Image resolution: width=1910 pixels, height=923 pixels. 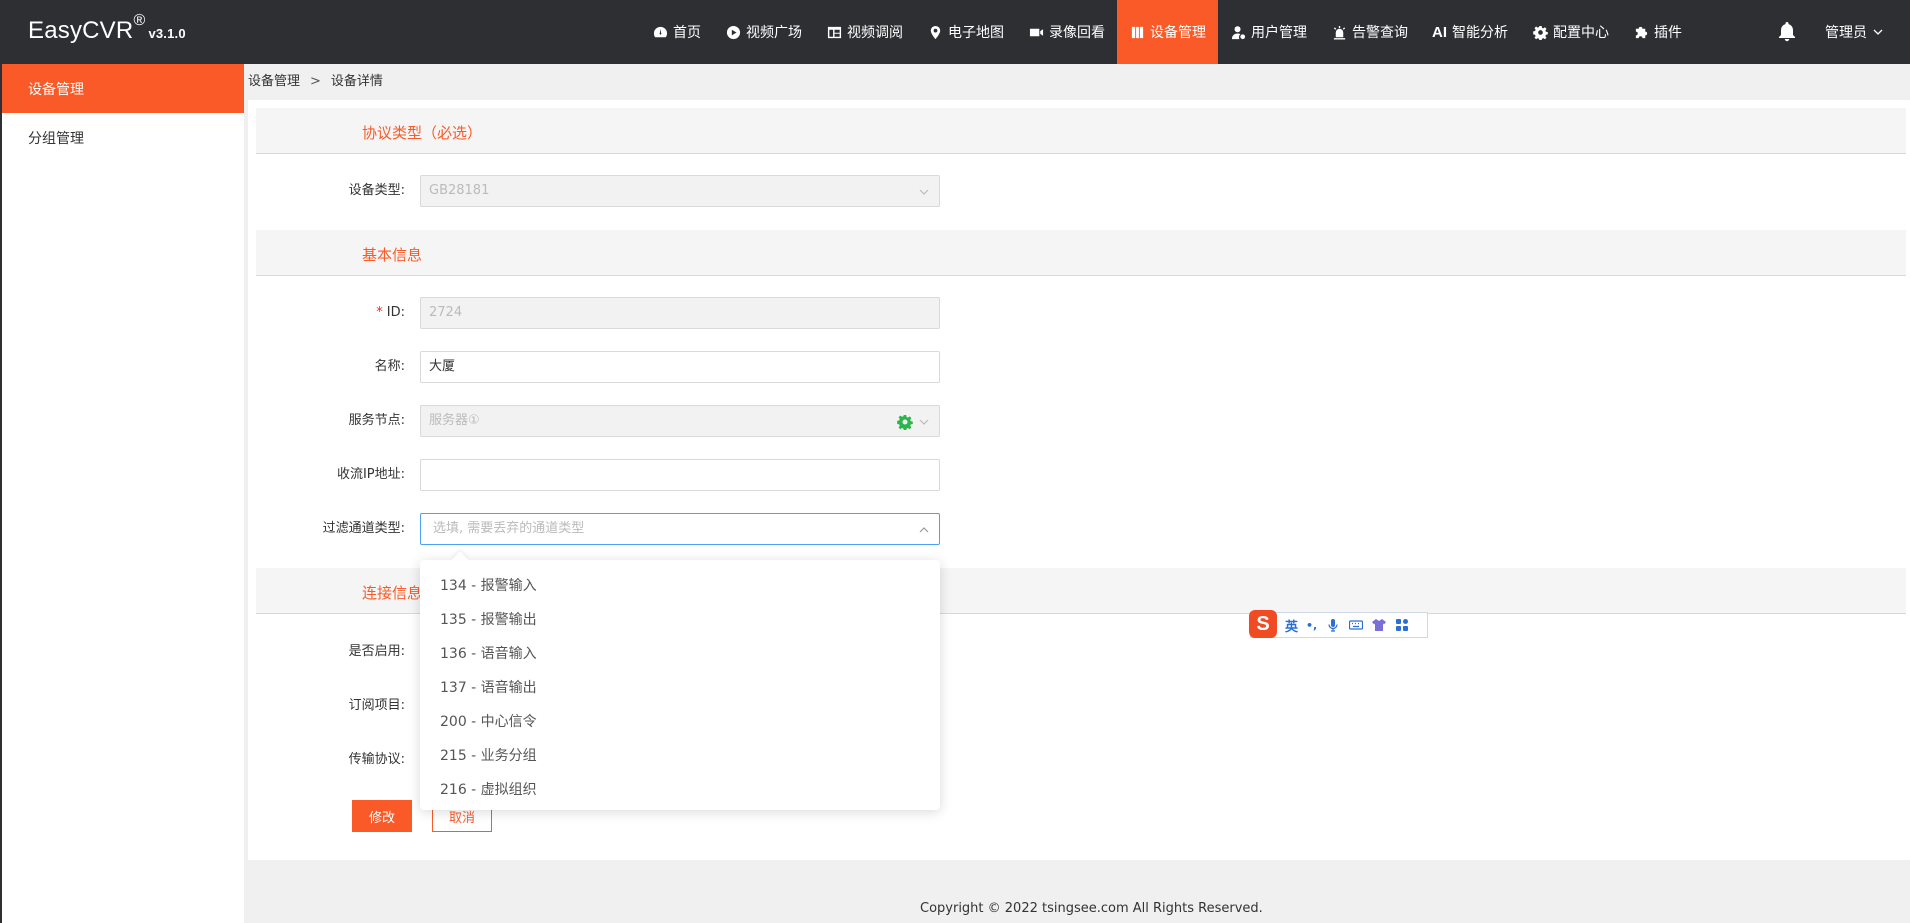 What do you see at coordinates (1402, 625) in the screenshot?
I see `toolbox-grid-icon` at bounding box center [1402, 625].